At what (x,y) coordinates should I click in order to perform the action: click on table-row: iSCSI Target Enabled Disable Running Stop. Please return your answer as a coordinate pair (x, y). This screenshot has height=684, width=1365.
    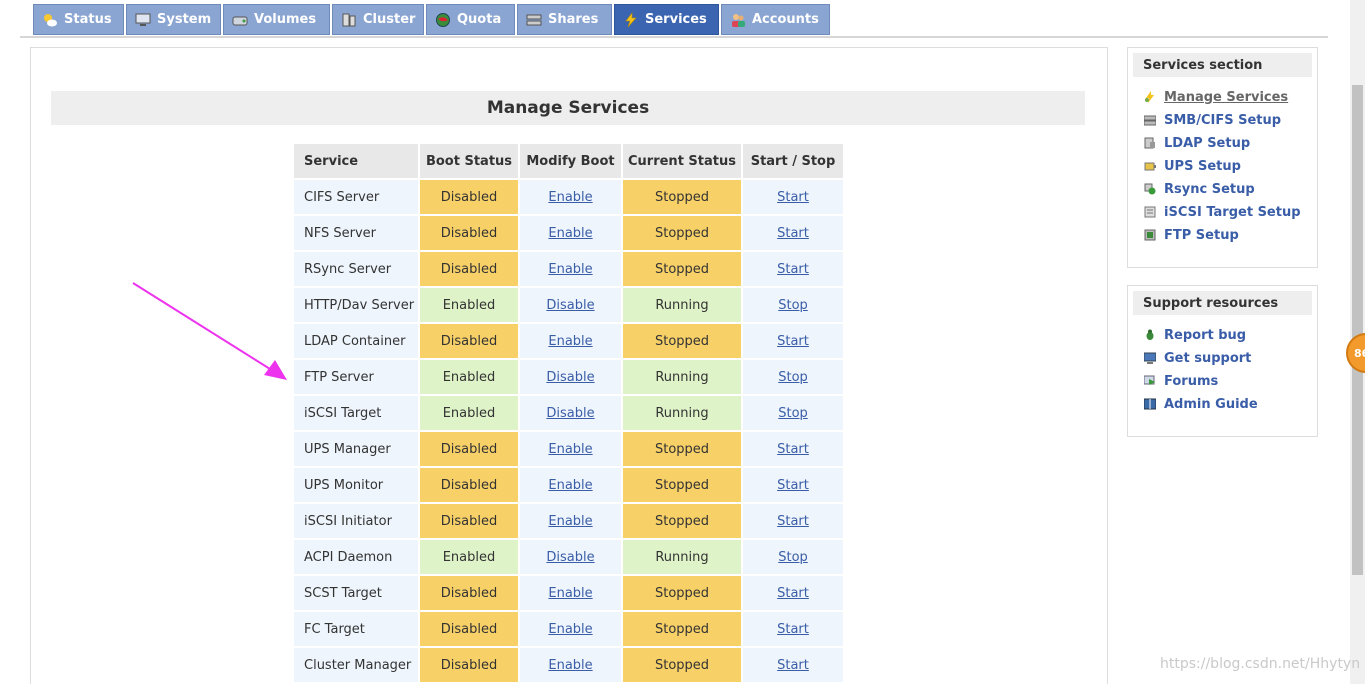
    Looking at the image, I should click on (568, 413).